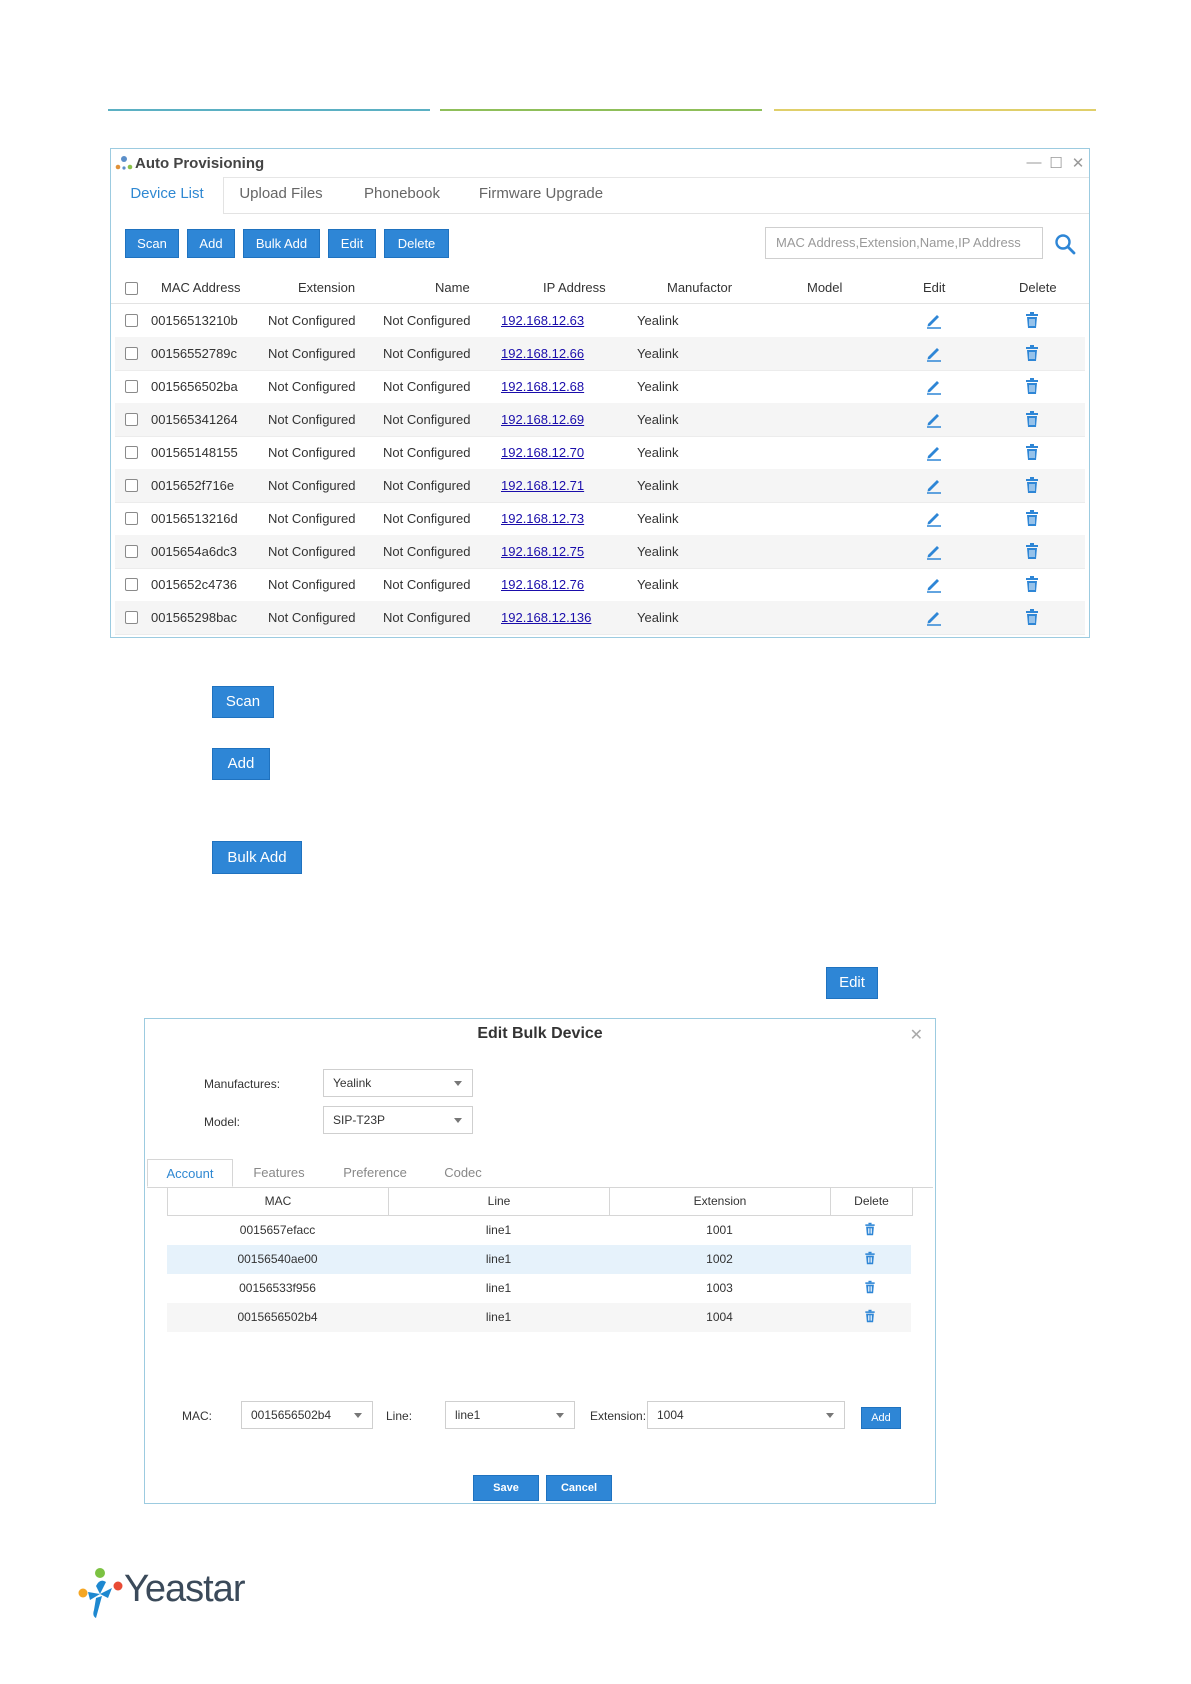  I want to click on cell-ip-address: 192.168.12.70, so click(542, 452).